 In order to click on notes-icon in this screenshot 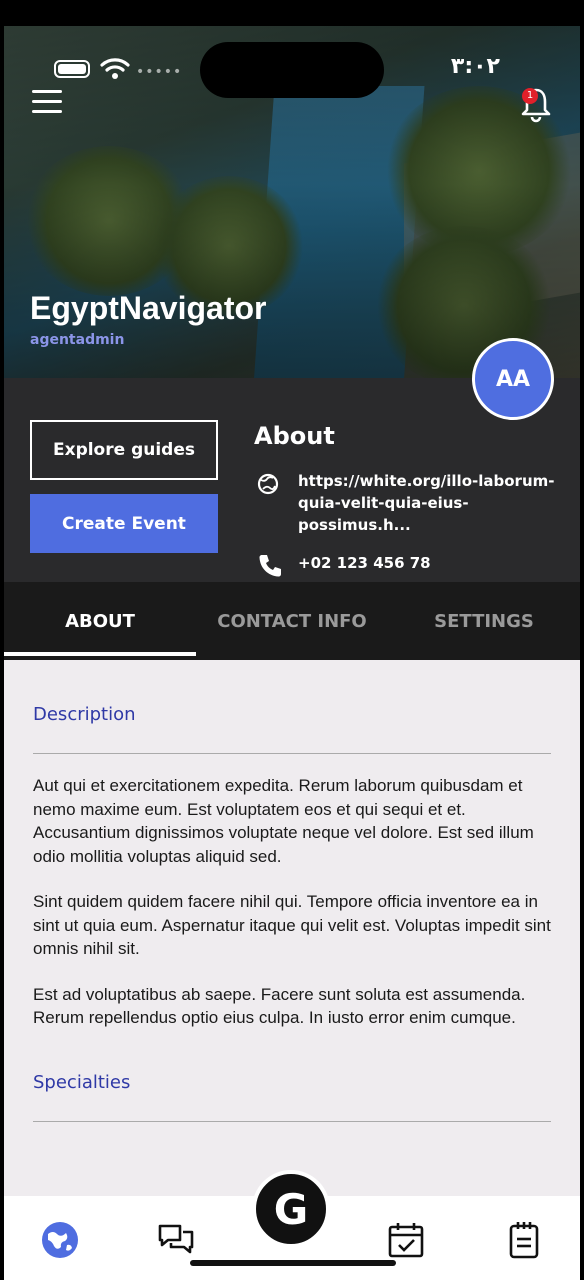, I will do `click(524, 1240)`.